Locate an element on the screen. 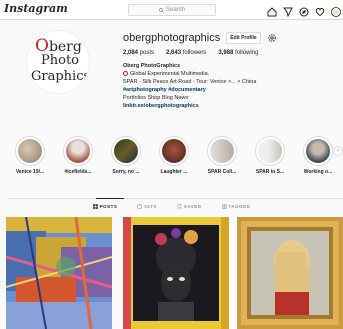 The height and width of the screenshot is (329, 343). instagram-logo: Instagram is located at coordinates (36, 8).